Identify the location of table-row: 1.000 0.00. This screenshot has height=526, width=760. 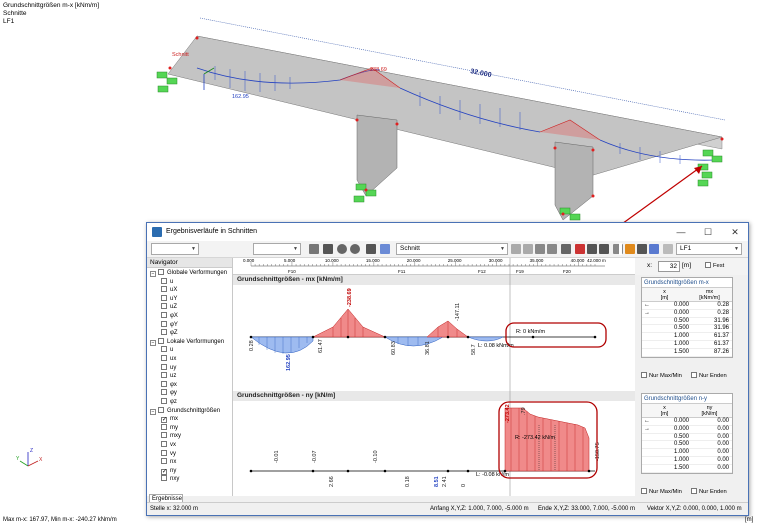
(687, 461).